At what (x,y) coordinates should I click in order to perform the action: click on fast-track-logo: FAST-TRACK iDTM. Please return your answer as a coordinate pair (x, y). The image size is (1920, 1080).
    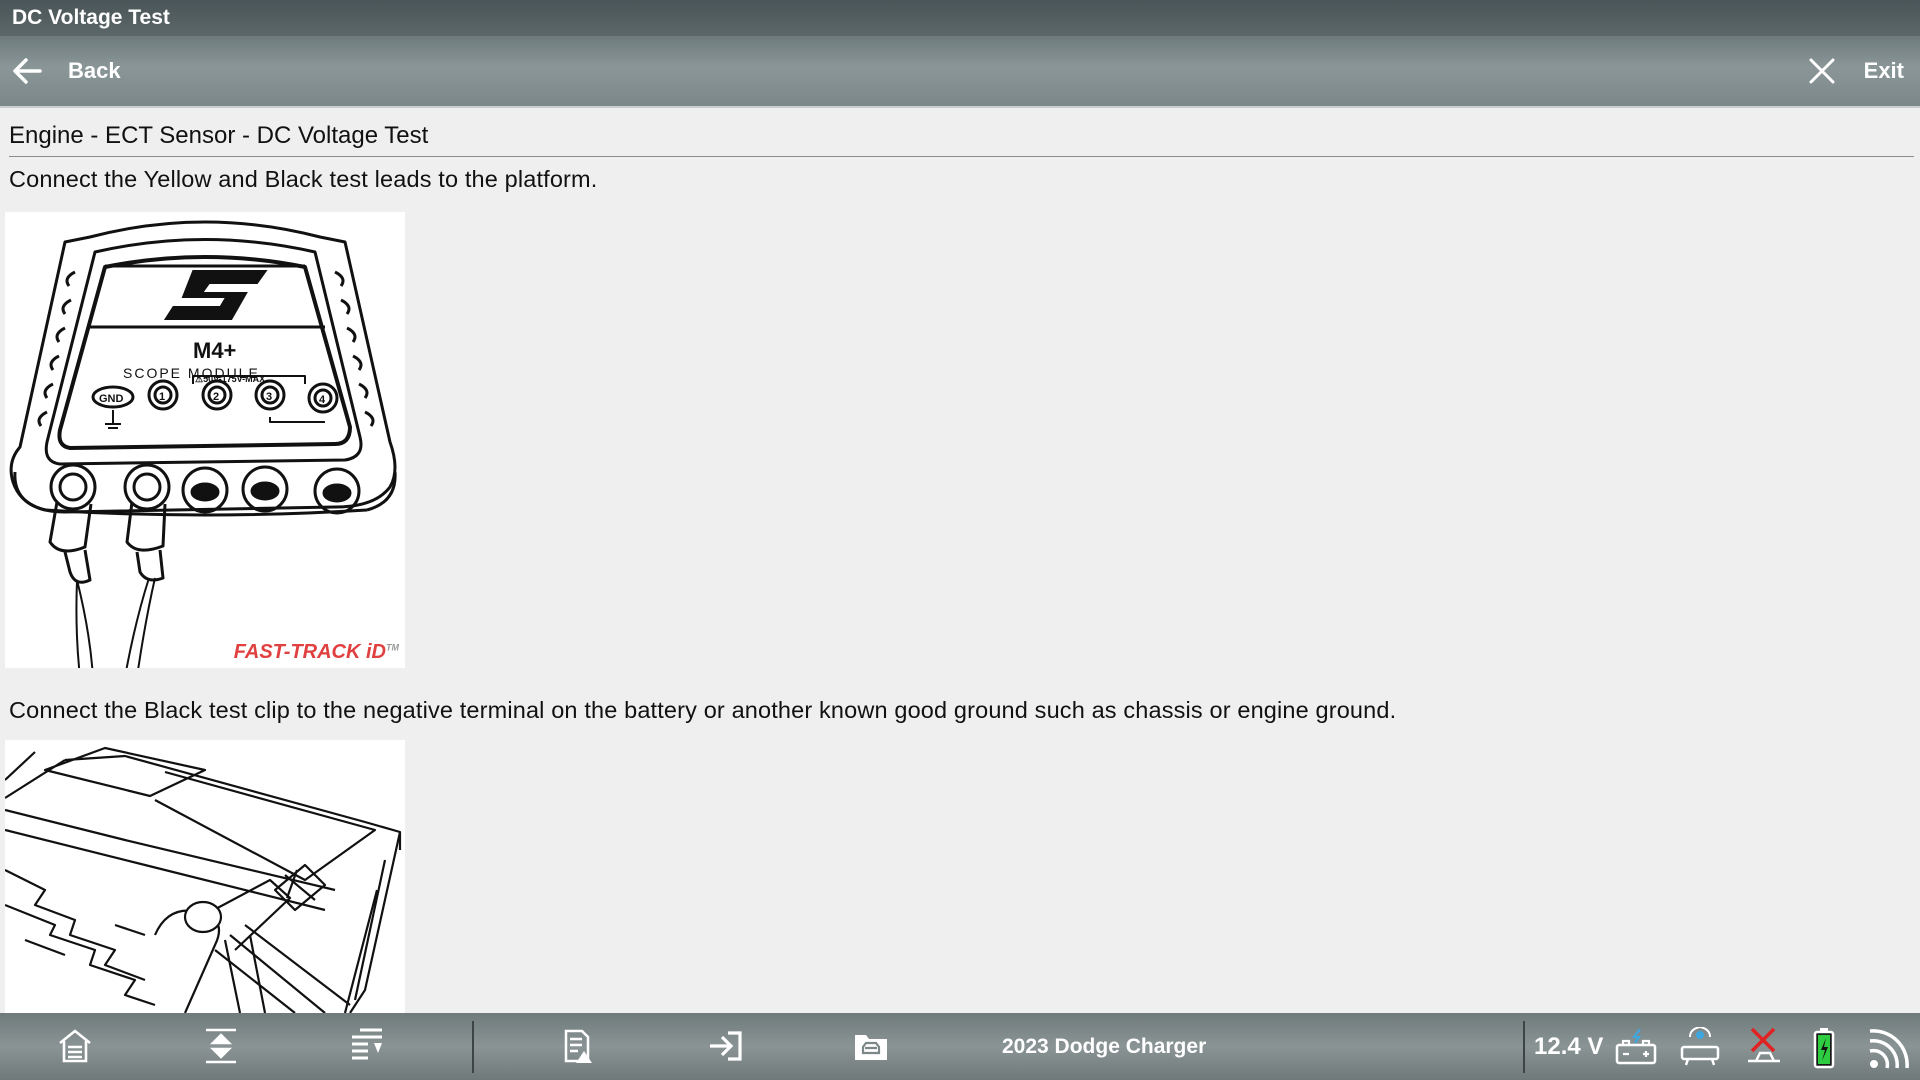
    Looking at the image, I should click on (316, 652).